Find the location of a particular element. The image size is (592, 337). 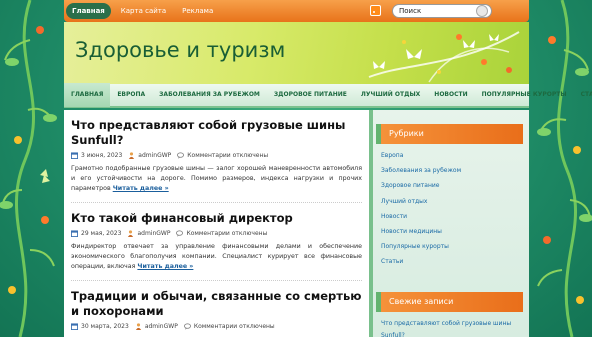

top-nav-sitemap: Карта сайта is located at coordinates (143, 11).